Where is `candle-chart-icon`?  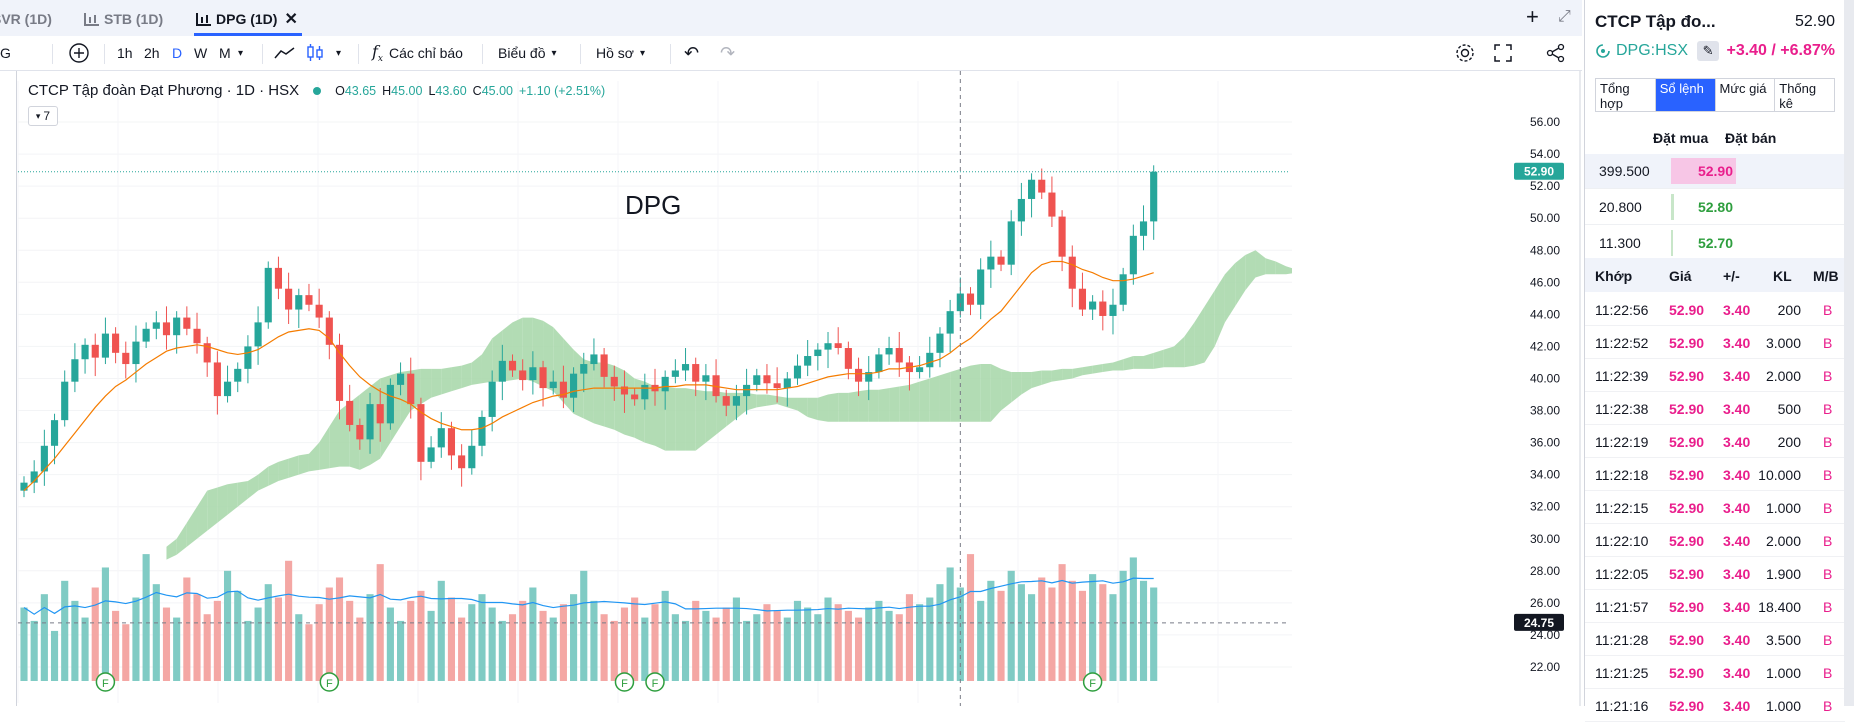
candle-chart-icon is located at coordinates (315, 53).